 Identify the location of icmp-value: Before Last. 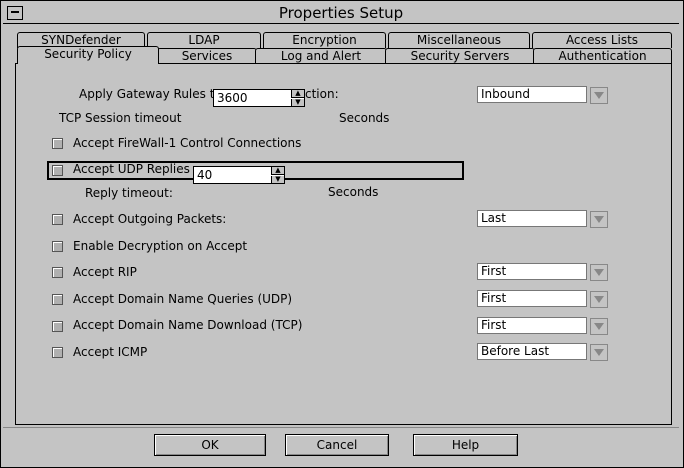
(515, 351).